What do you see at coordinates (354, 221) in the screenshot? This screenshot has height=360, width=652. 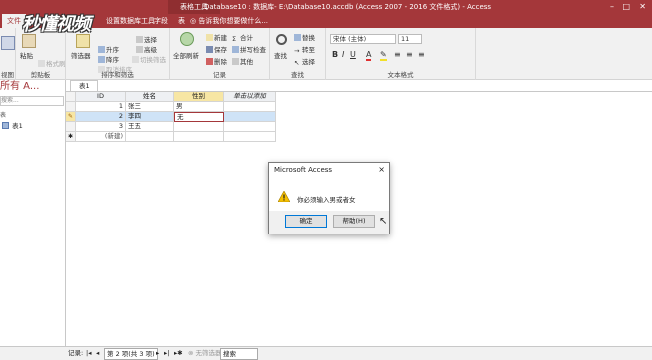 I see `help-button: 帮助(H)` at bounding box center [354, 221].